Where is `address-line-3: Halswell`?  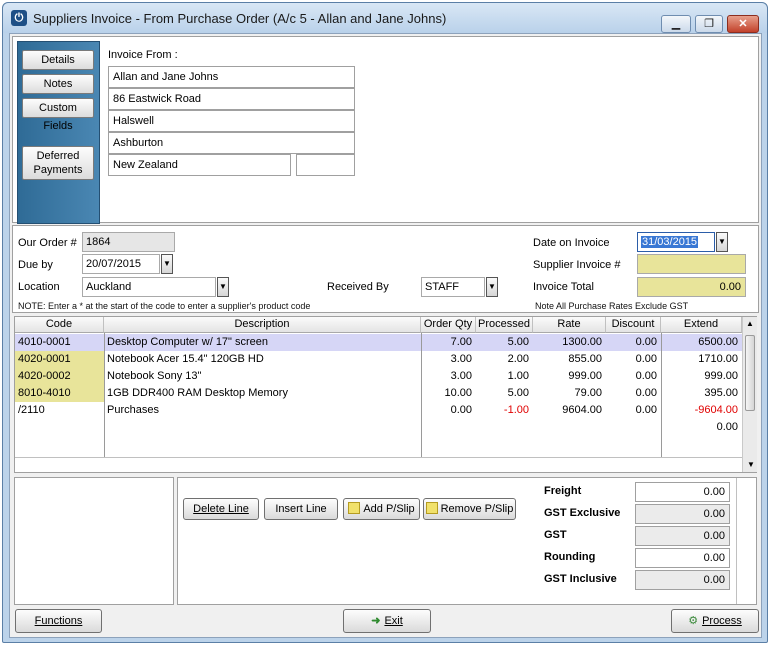 address-line-3: Halswell is located at coordinates (231, 121).